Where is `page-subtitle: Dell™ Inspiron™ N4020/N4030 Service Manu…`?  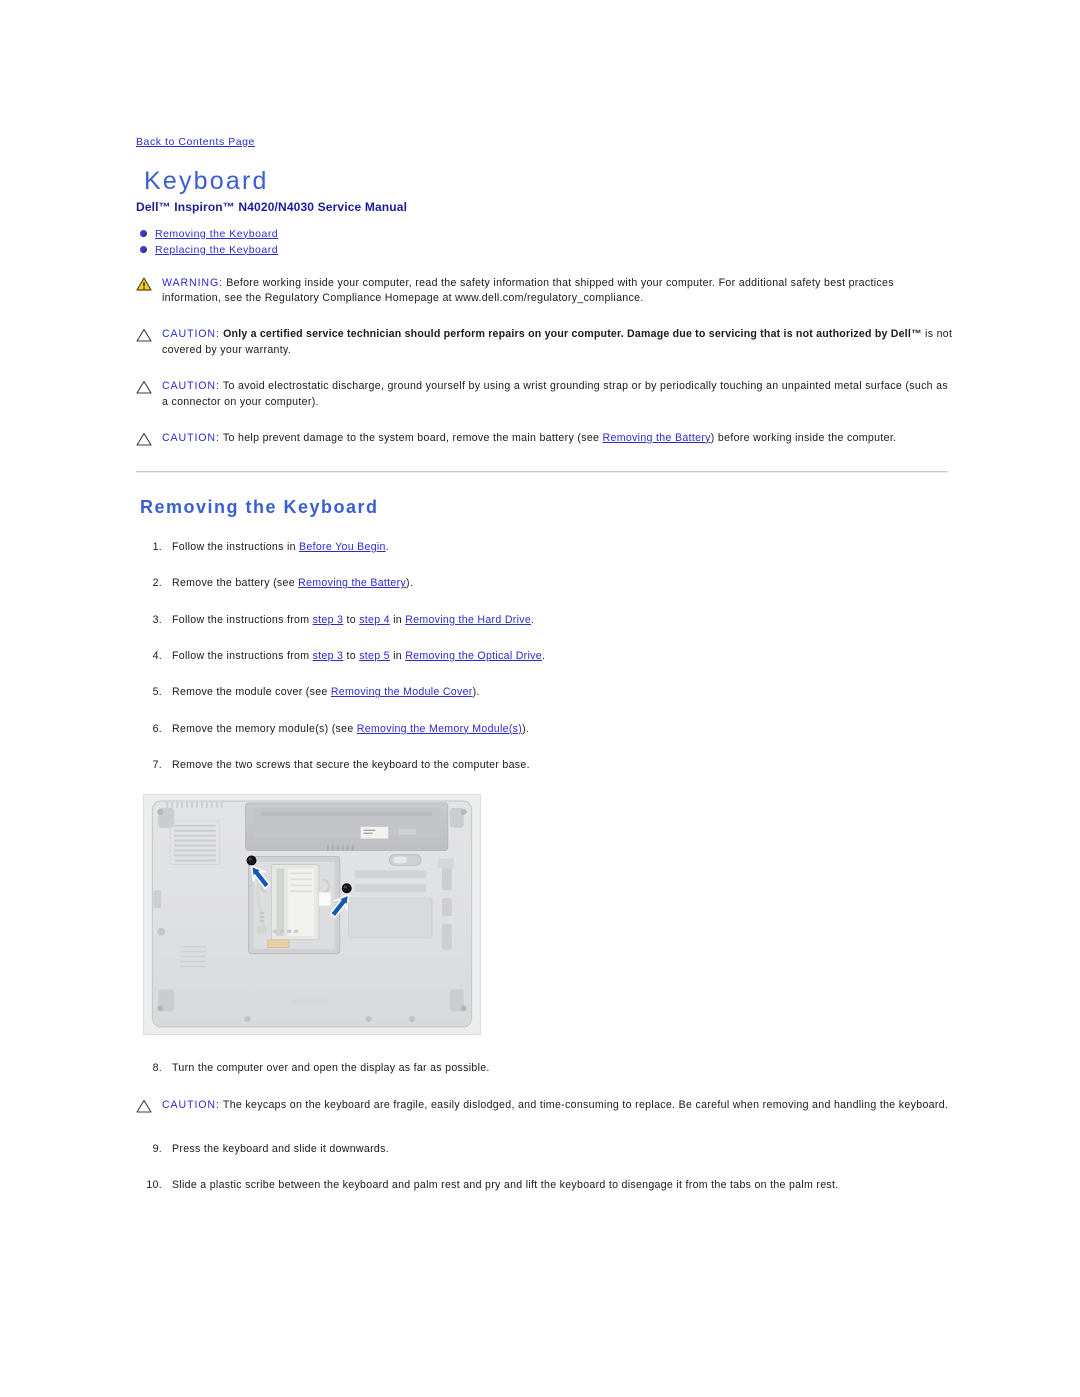
page-subtitle: Dell™ Inspiron™ N4020/N4030 Service Manu… is located at coordinates (272, 206).